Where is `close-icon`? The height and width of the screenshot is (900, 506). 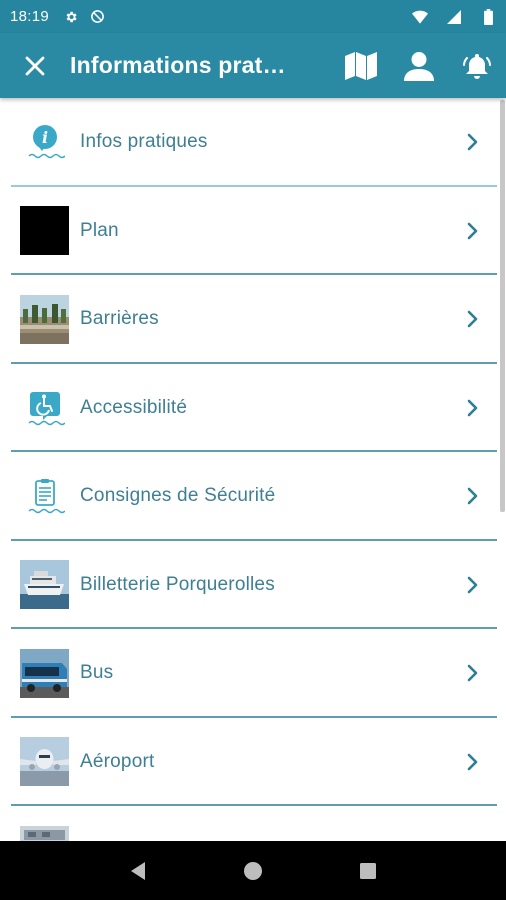
close-icon is located at coordinates (35, 65).